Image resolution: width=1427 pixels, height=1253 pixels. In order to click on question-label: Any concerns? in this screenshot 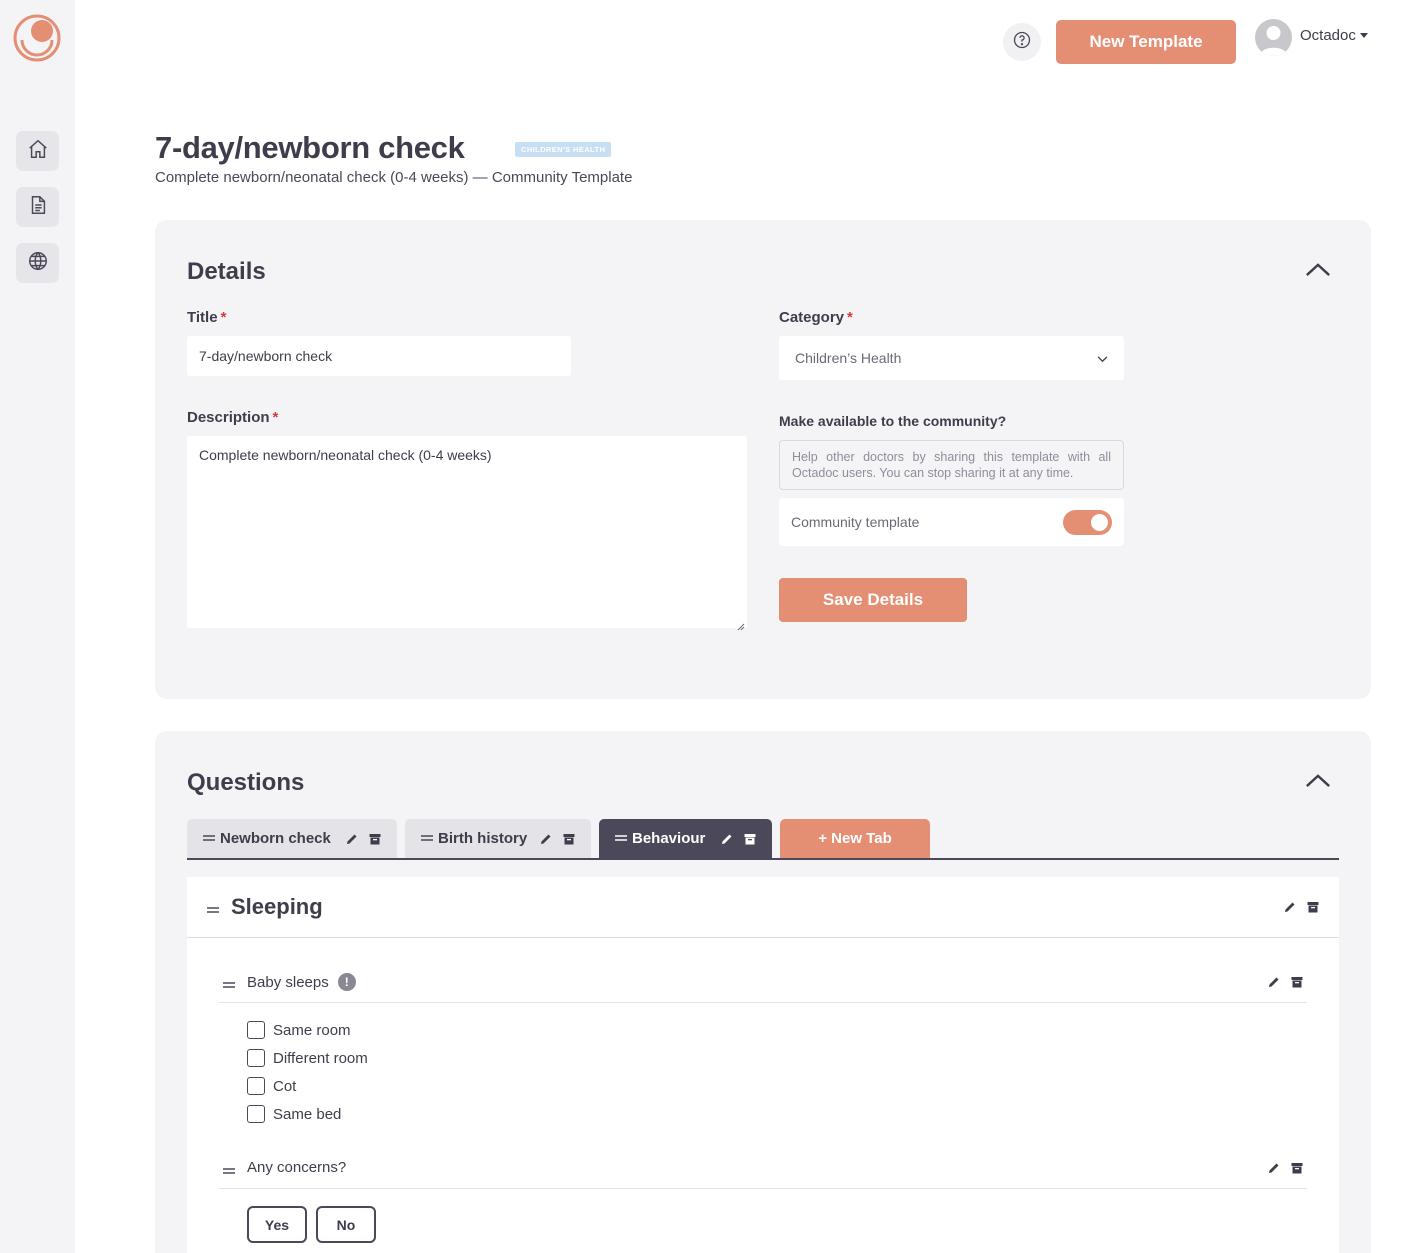, I will do `click(297, 1167)`.